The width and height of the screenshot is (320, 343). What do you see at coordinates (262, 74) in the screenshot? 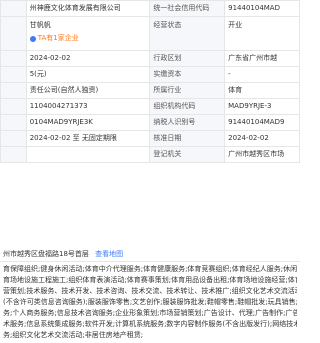
I see `paid-capital-value: -` at bounding box center [262, 74].